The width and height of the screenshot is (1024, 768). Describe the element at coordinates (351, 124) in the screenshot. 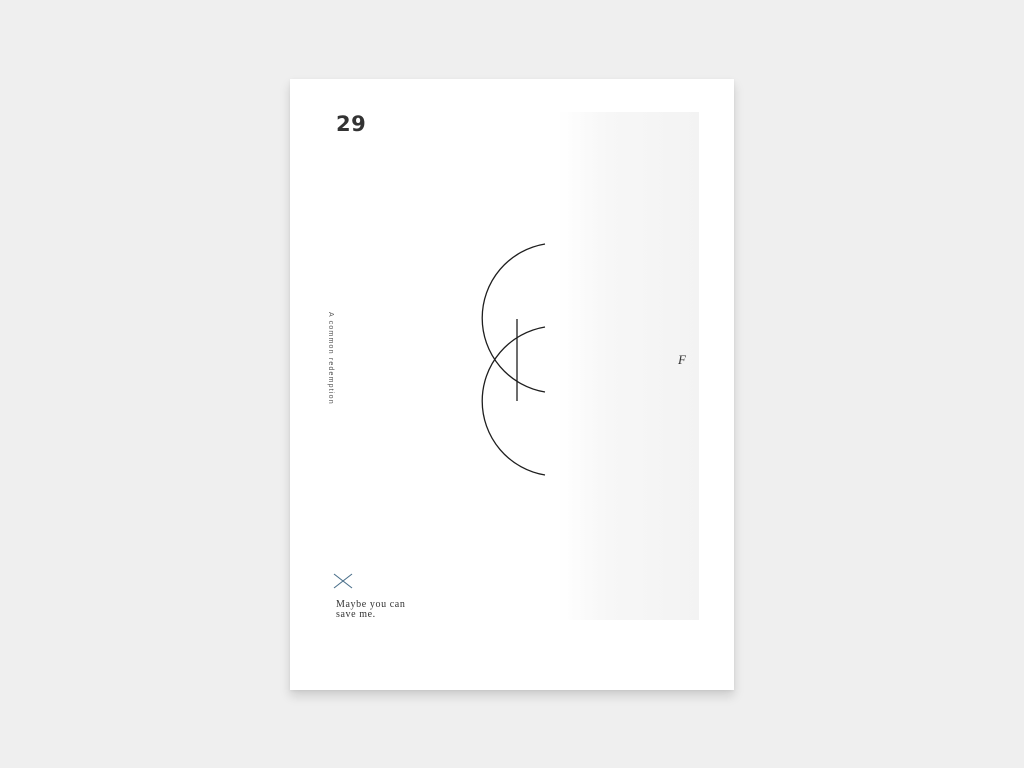

I see `poster-number: 29` at that location.